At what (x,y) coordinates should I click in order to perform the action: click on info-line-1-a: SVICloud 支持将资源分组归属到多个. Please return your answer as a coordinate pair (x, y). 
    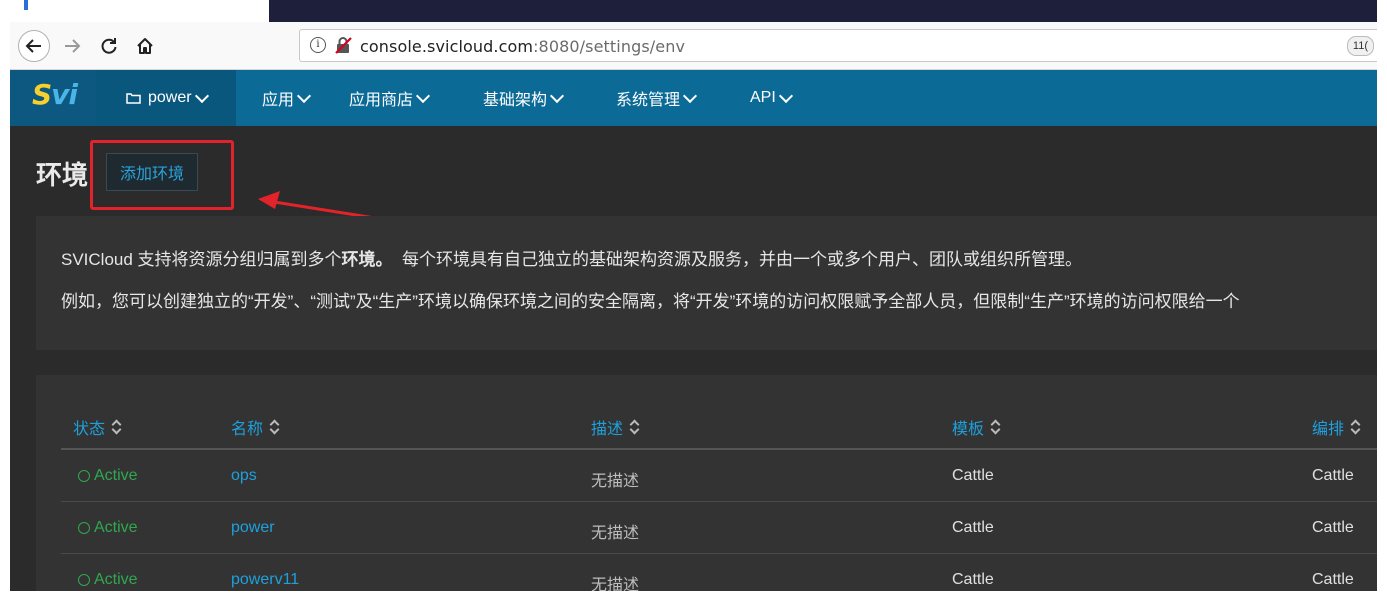
    Looking at the image, I should click on (201, 259).